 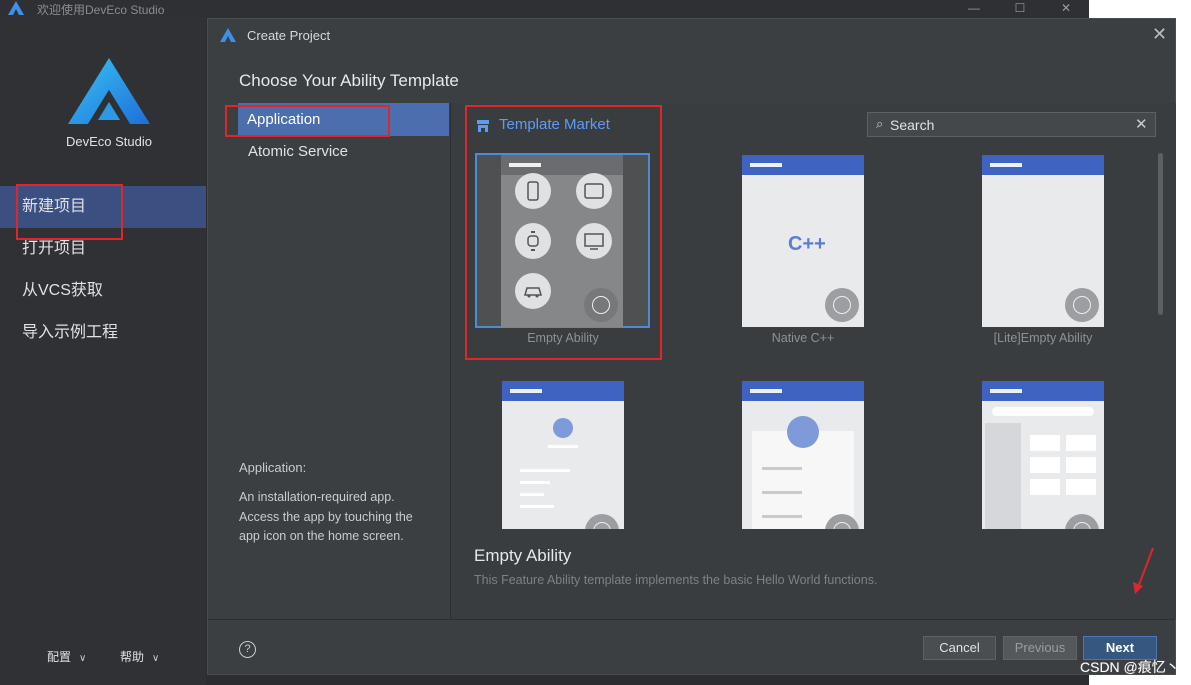 I want to click on page-title: Choose Your Ability Template, so click(x=349, y=80).